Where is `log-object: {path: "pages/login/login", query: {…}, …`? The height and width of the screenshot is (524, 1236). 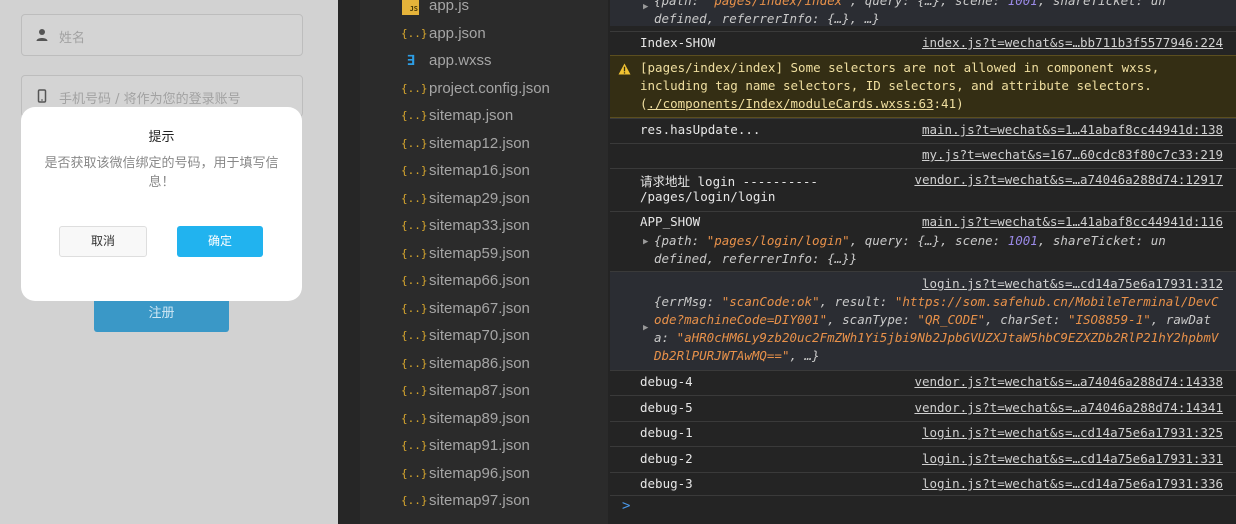
log-object: {path: "pages/login/login", query: {…}, … is located at coordinates (910, 249).